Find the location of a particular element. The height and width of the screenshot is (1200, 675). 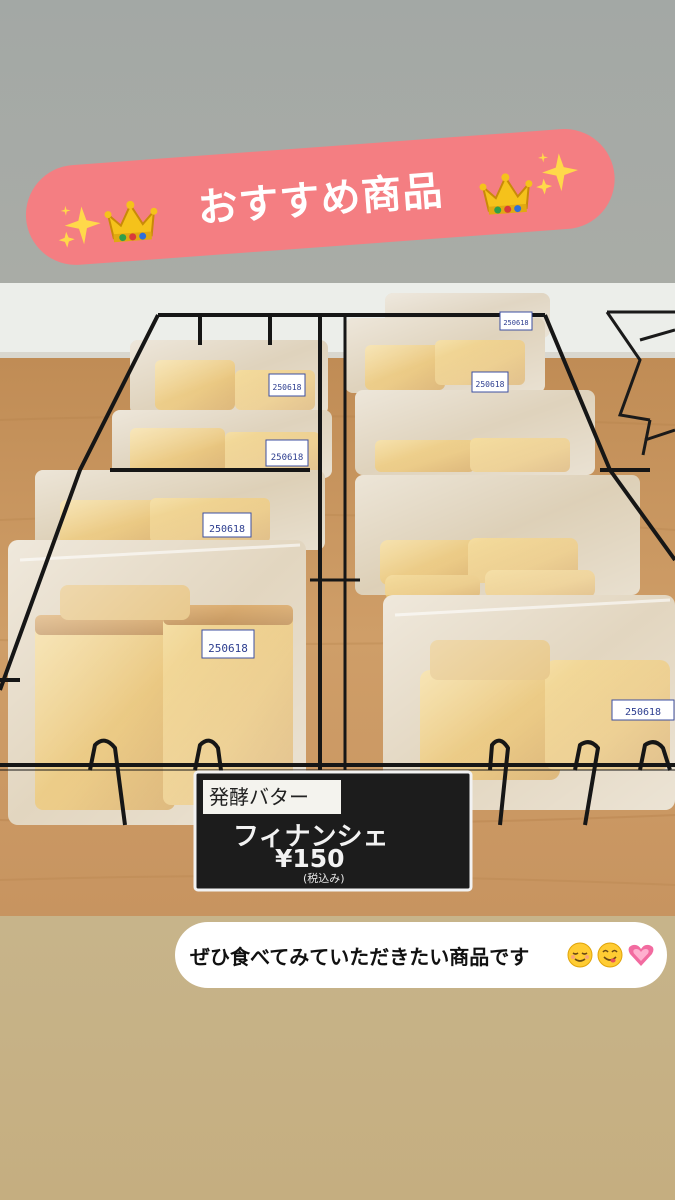

crown-icon is located at coordinates (506, 194).